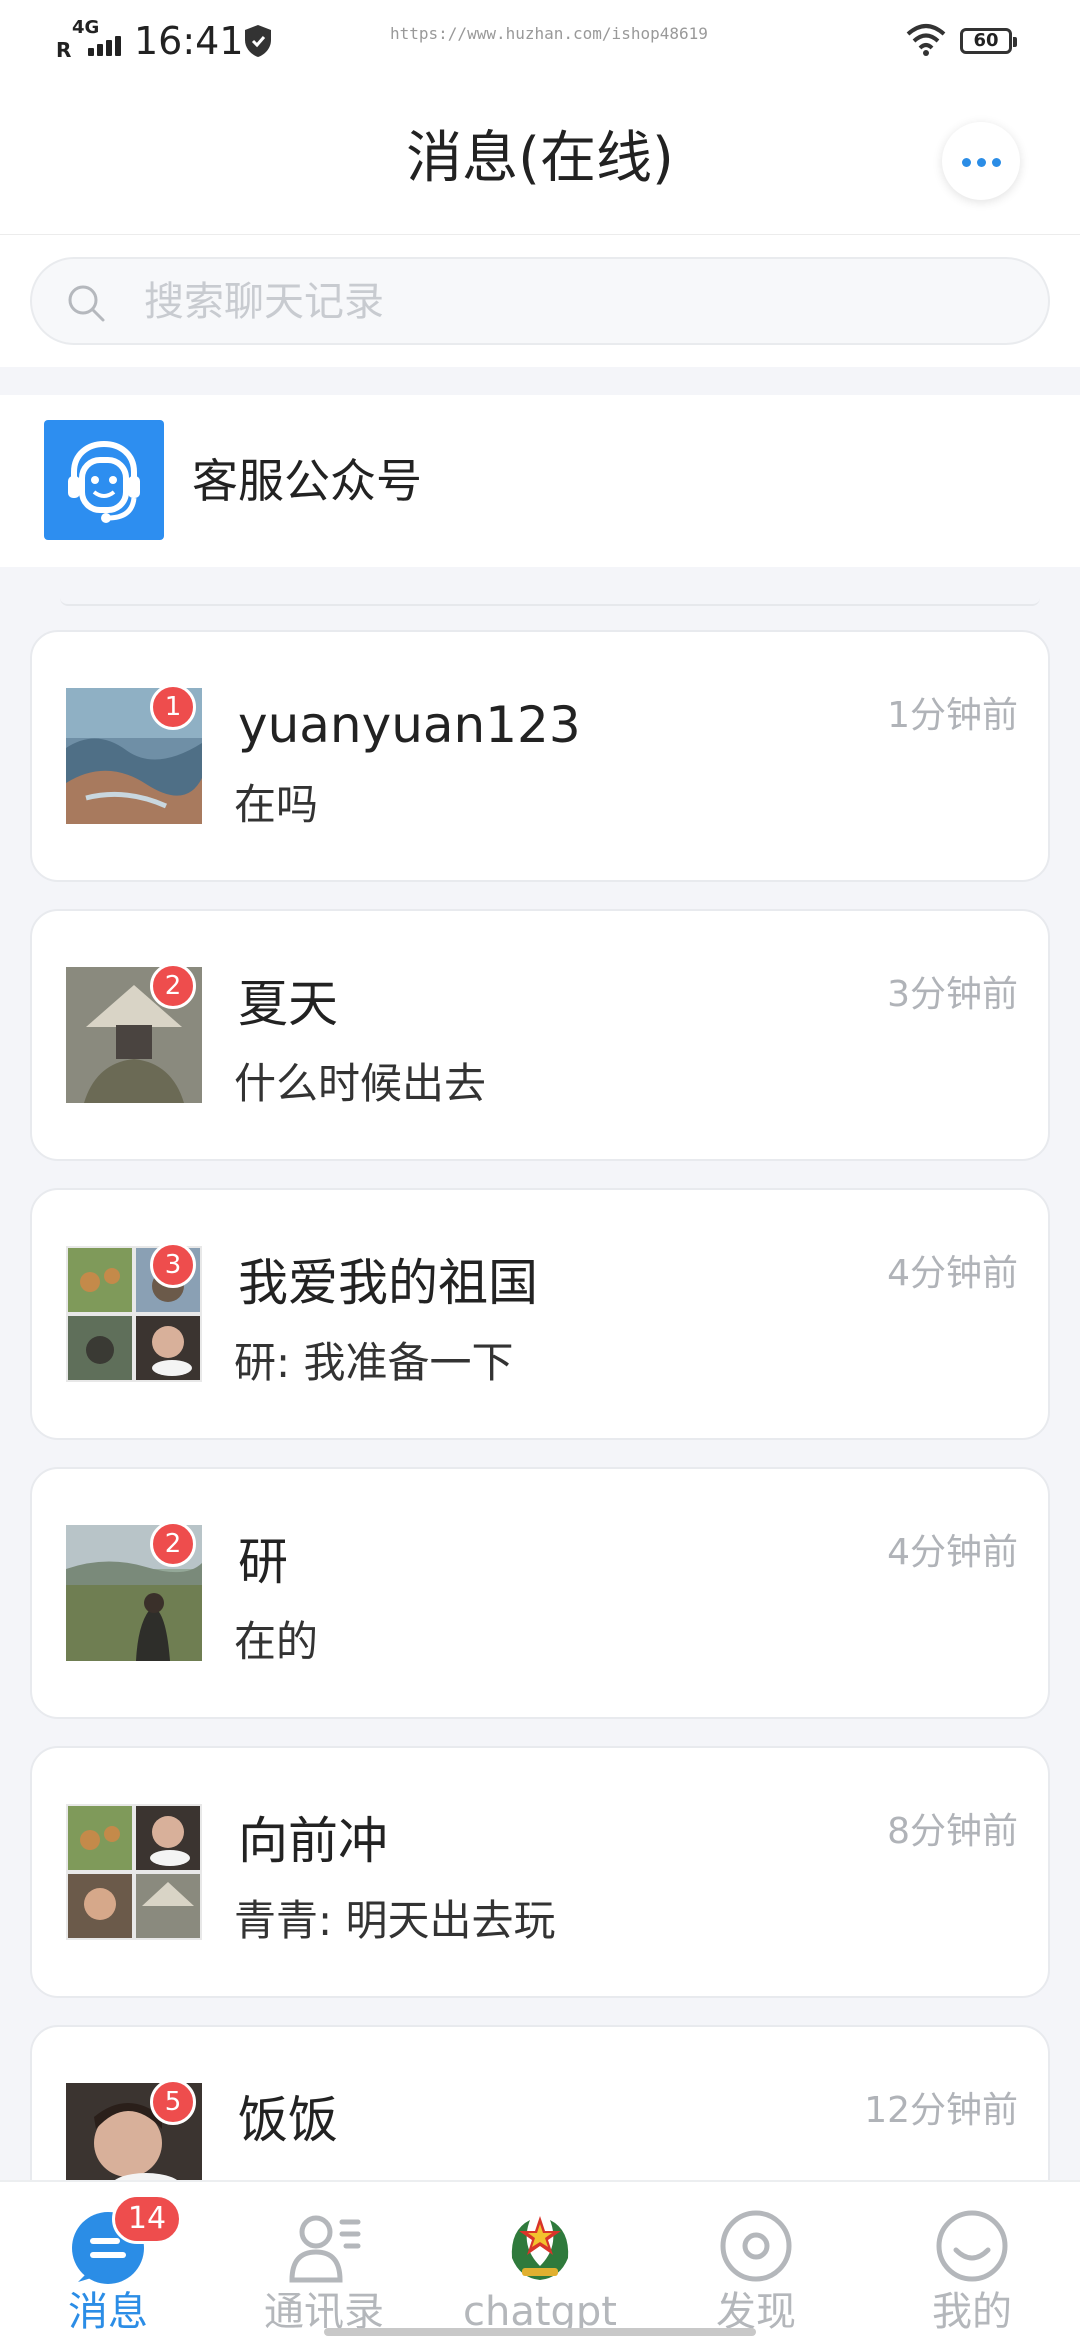  Describe the element at coordinates (104, 480) in the screenshot. I see `customer-service-icon` at that location.